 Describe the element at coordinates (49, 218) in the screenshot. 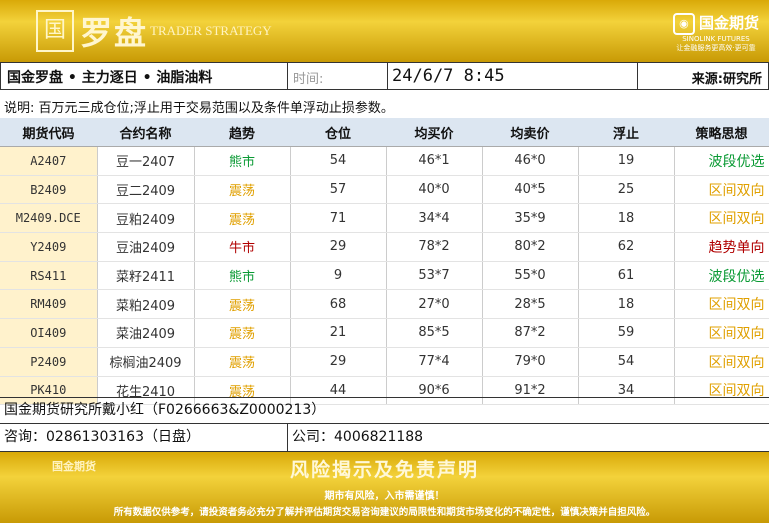

I see `cell-code: M2409.DCE` at that location.